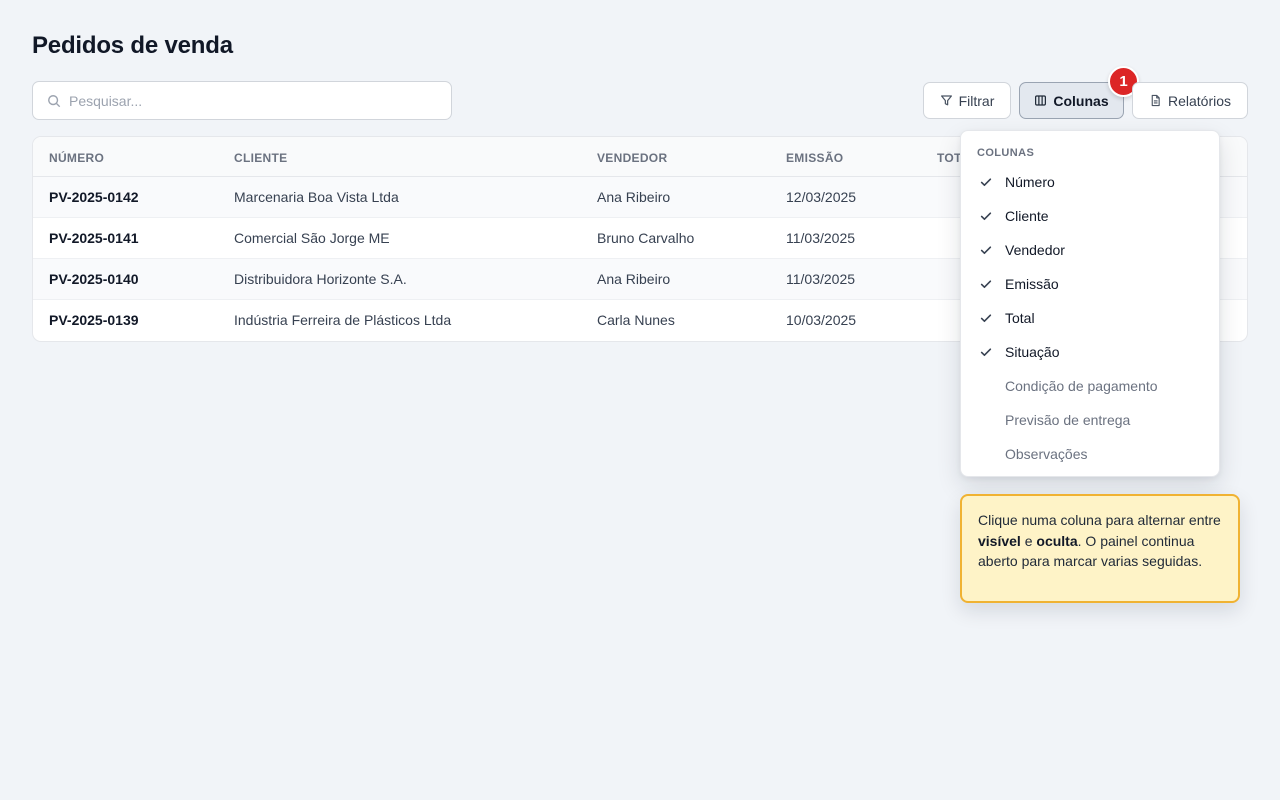 Image resolution: width=1280 pixels, height=800 pixels. I want to click on hint-bold-hidden: oculta, so click(1057, 540).